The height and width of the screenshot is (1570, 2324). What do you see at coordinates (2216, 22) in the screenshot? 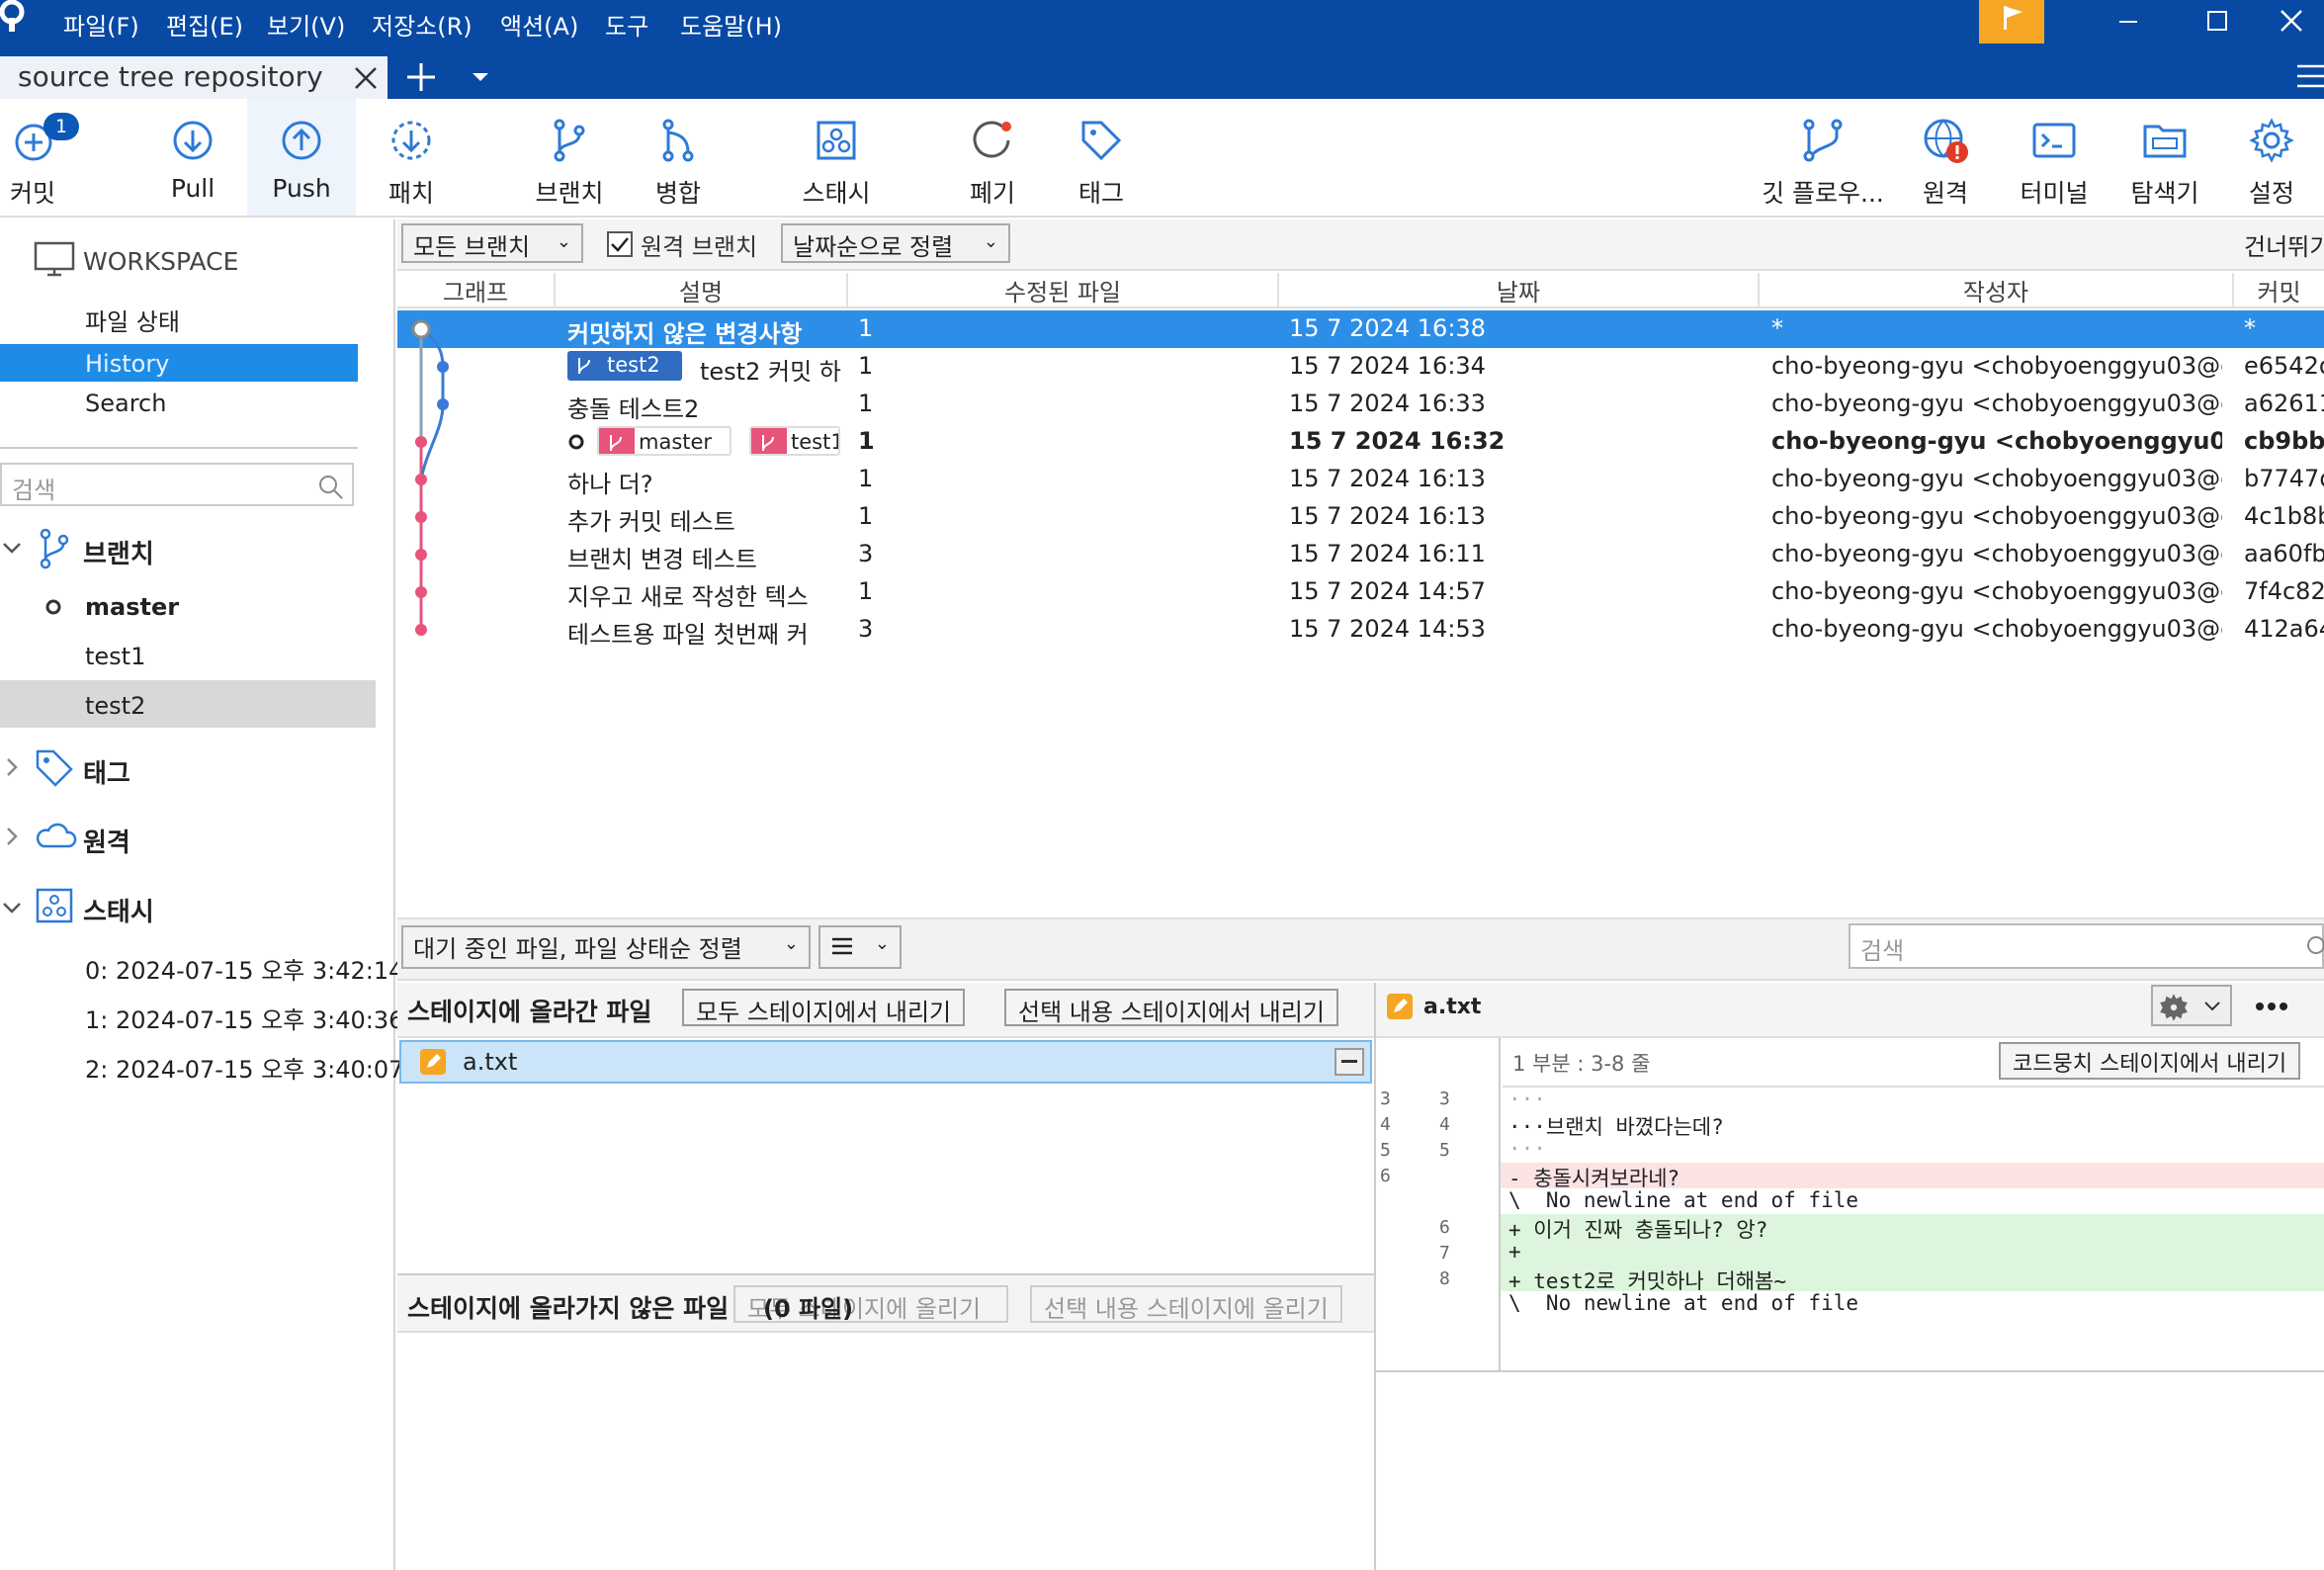
I see `maximize-button` at bounding box center [2216, 22].